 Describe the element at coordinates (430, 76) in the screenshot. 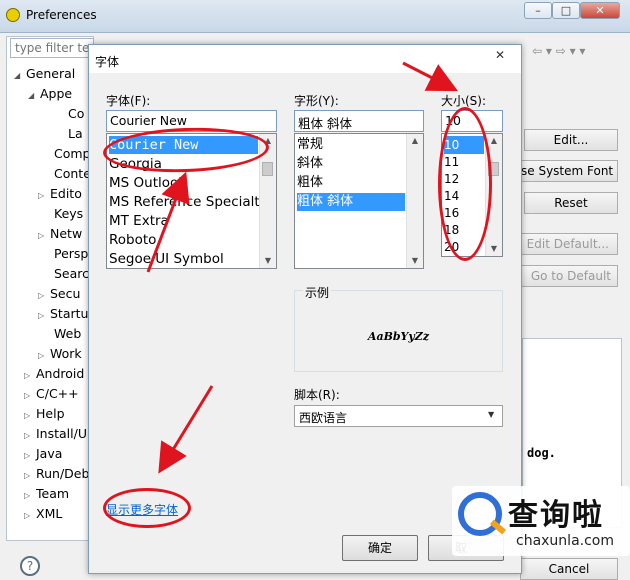

I see `arrow-to-size` at that location.